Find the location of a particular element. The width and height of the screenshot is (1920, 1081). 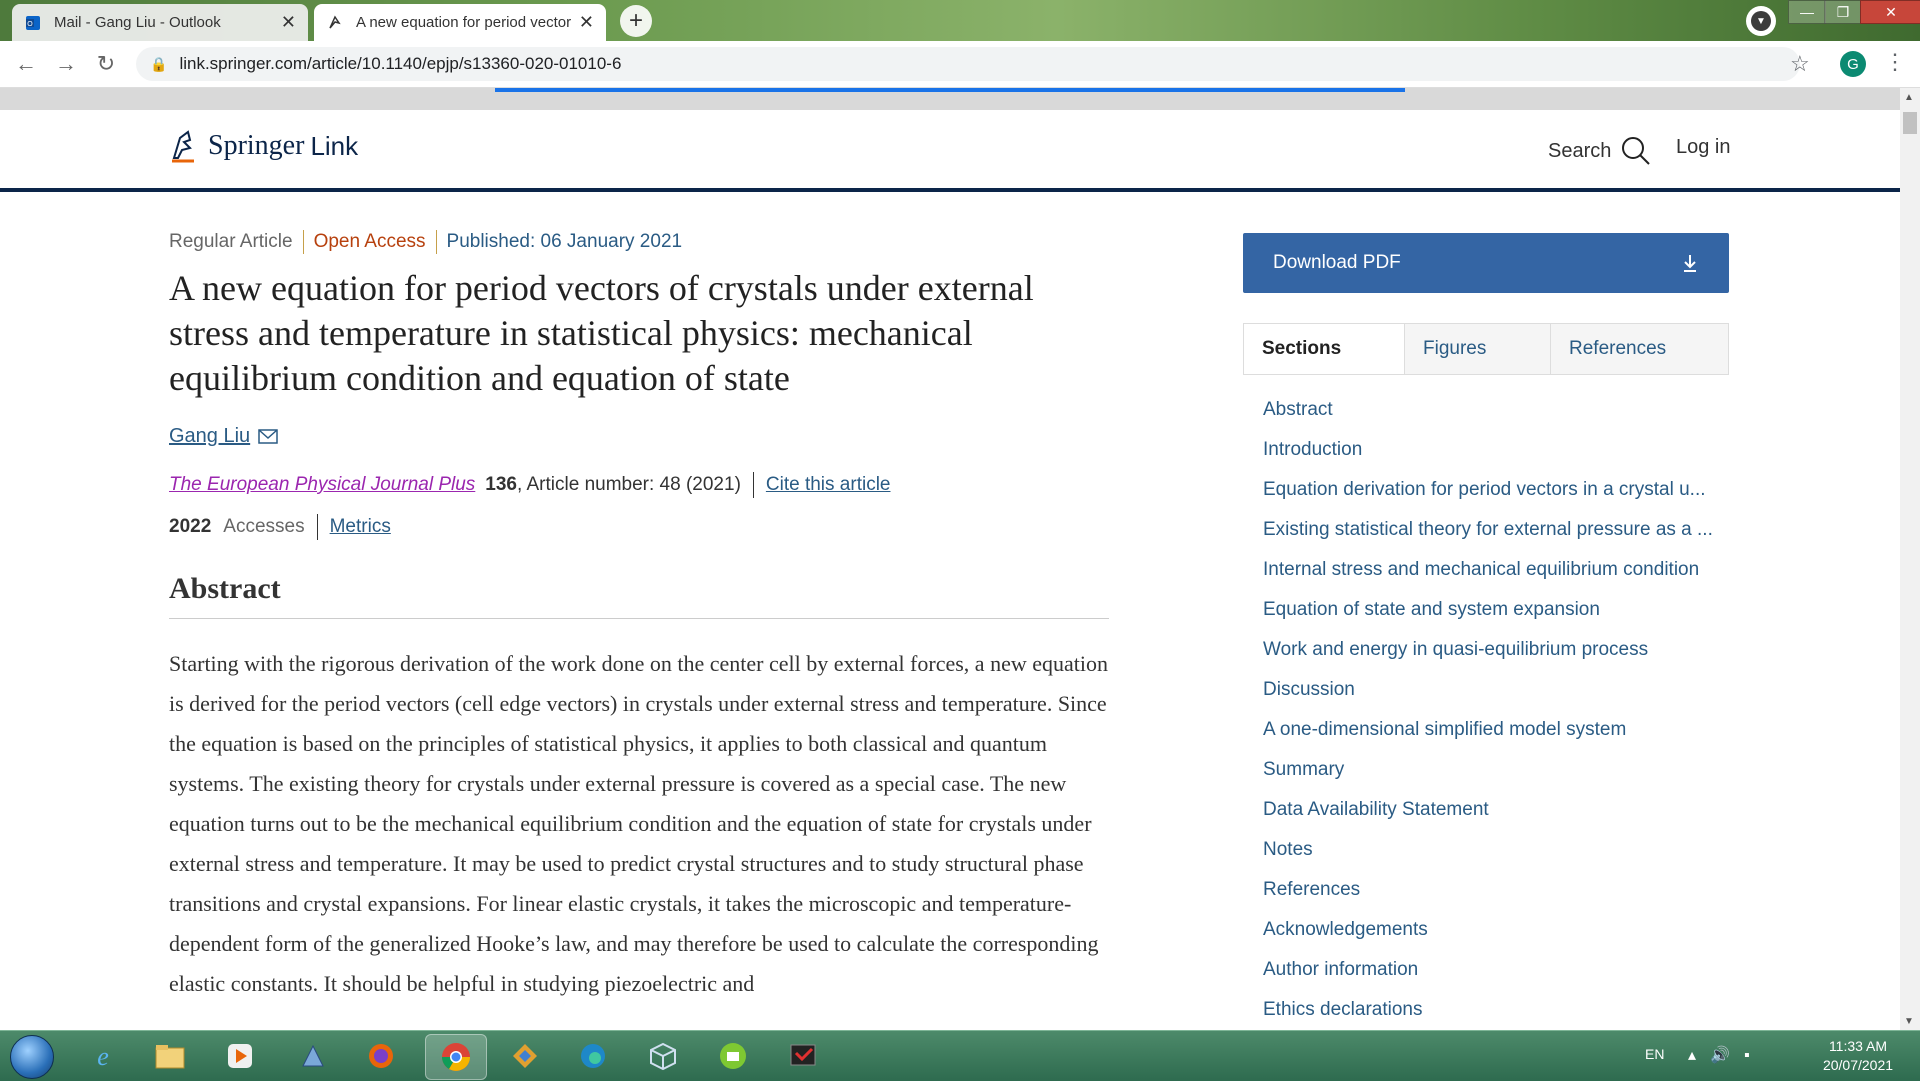

media-player-icon is located at coordinates (240, 1056).